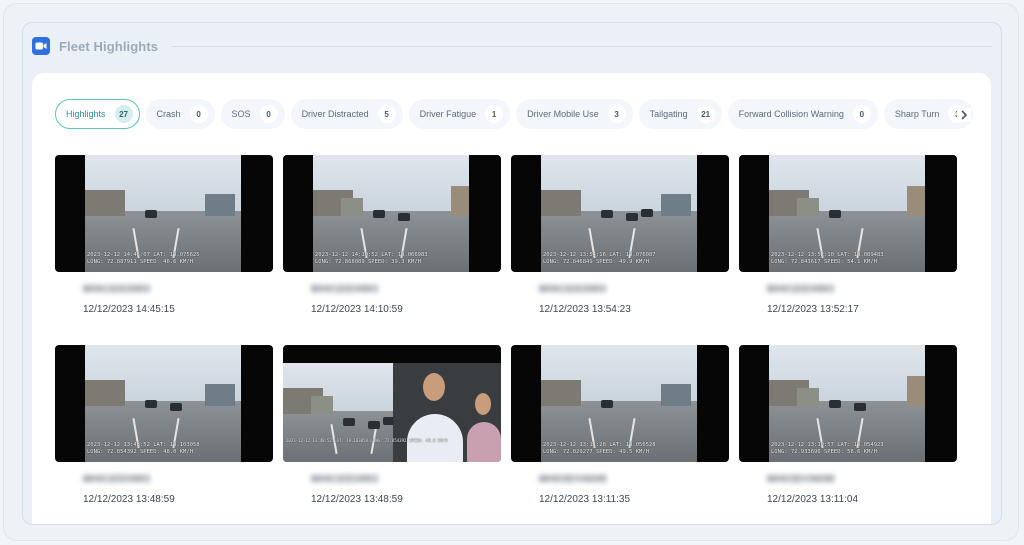  I want to click on overlay-line-1: 2023-12-12 14:10:52 LAT: 19.066983, so click(371, 255).